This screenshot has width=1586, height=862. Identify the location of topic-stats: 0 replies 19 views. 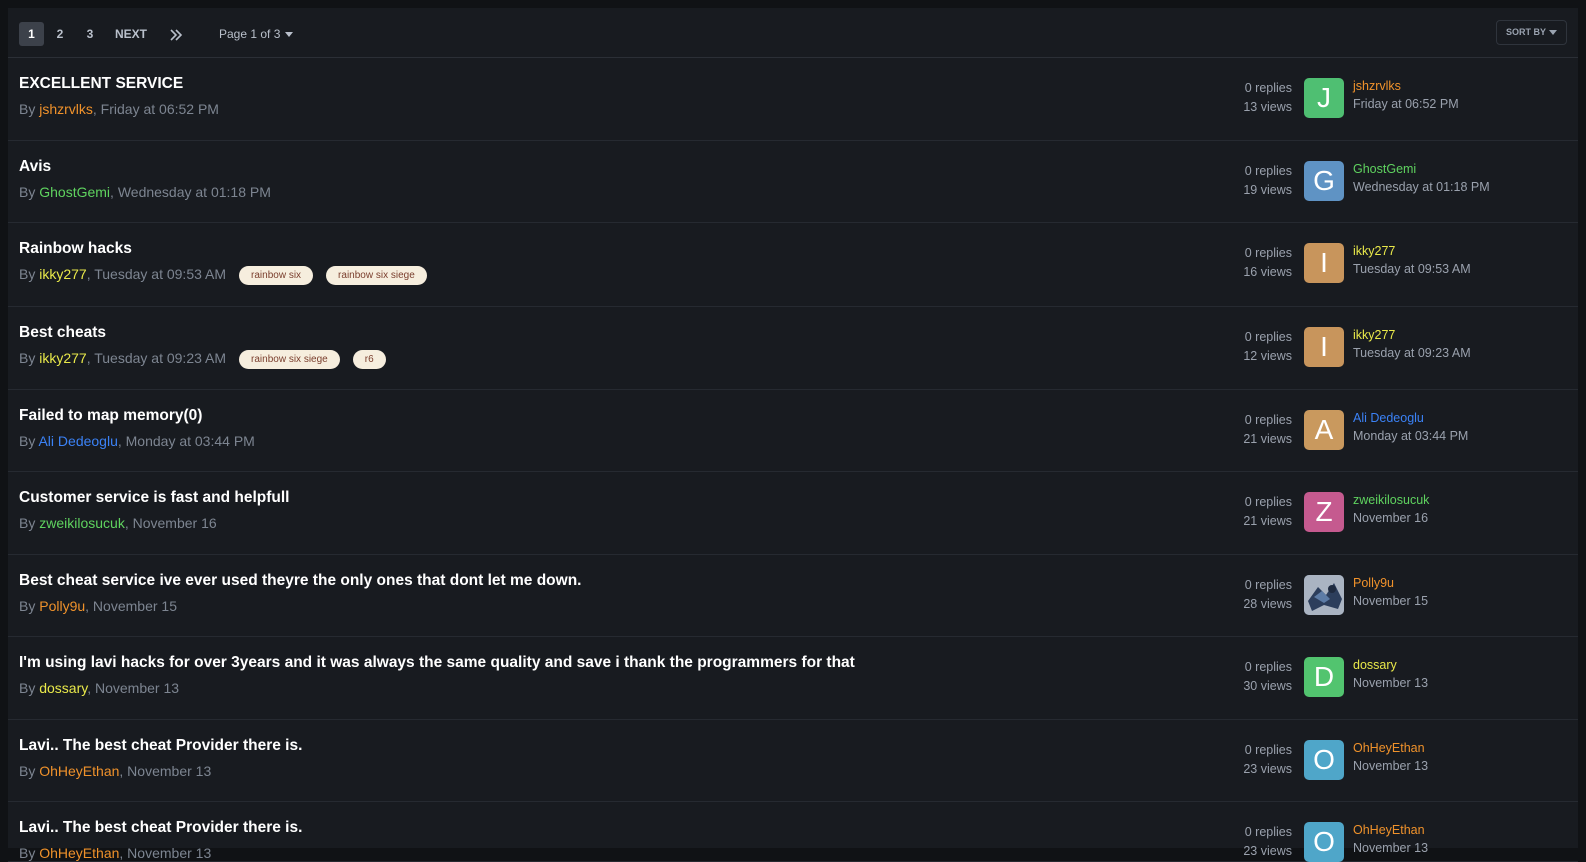
(1267, 181).